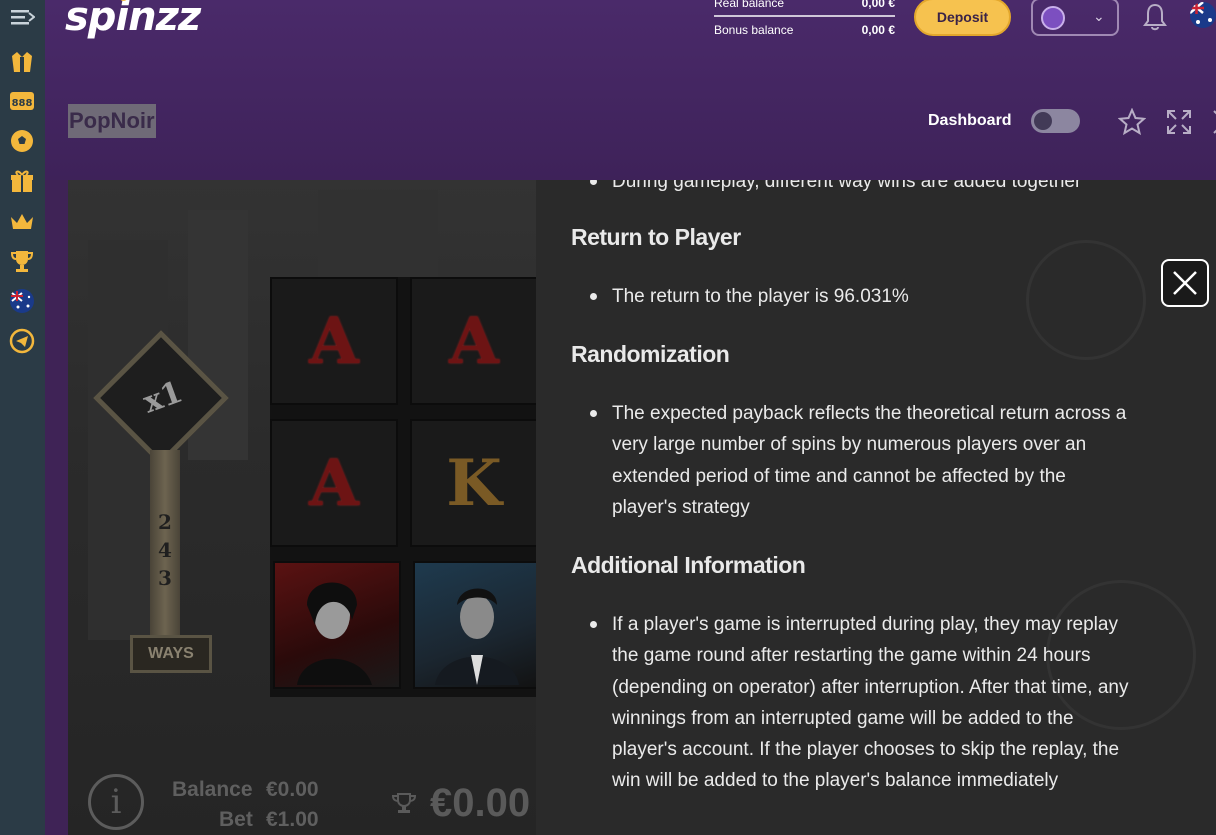 The width and height of the screenshot is (1216, 835). Describe the element at coordinates (337, 625) in the screenshot. I see `woman-portrait-symbol` at that location.